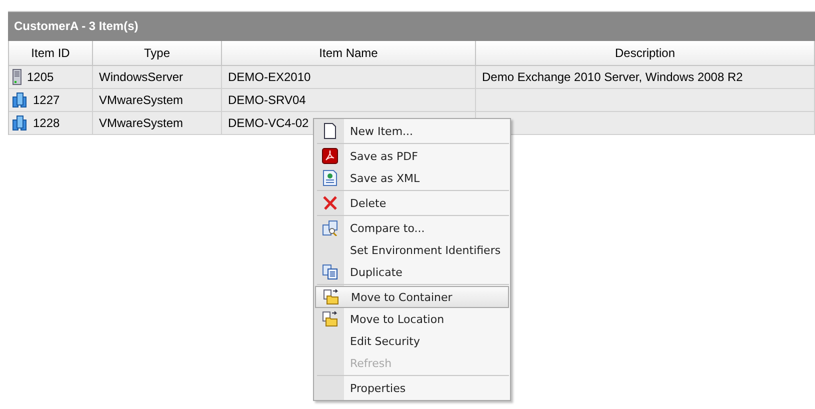 This screenshot has height=409, width=815. What do you see at coordinates (51, 53) in the screenshot?
I see `column-header: Item ID` at bounding box center [51, 53].